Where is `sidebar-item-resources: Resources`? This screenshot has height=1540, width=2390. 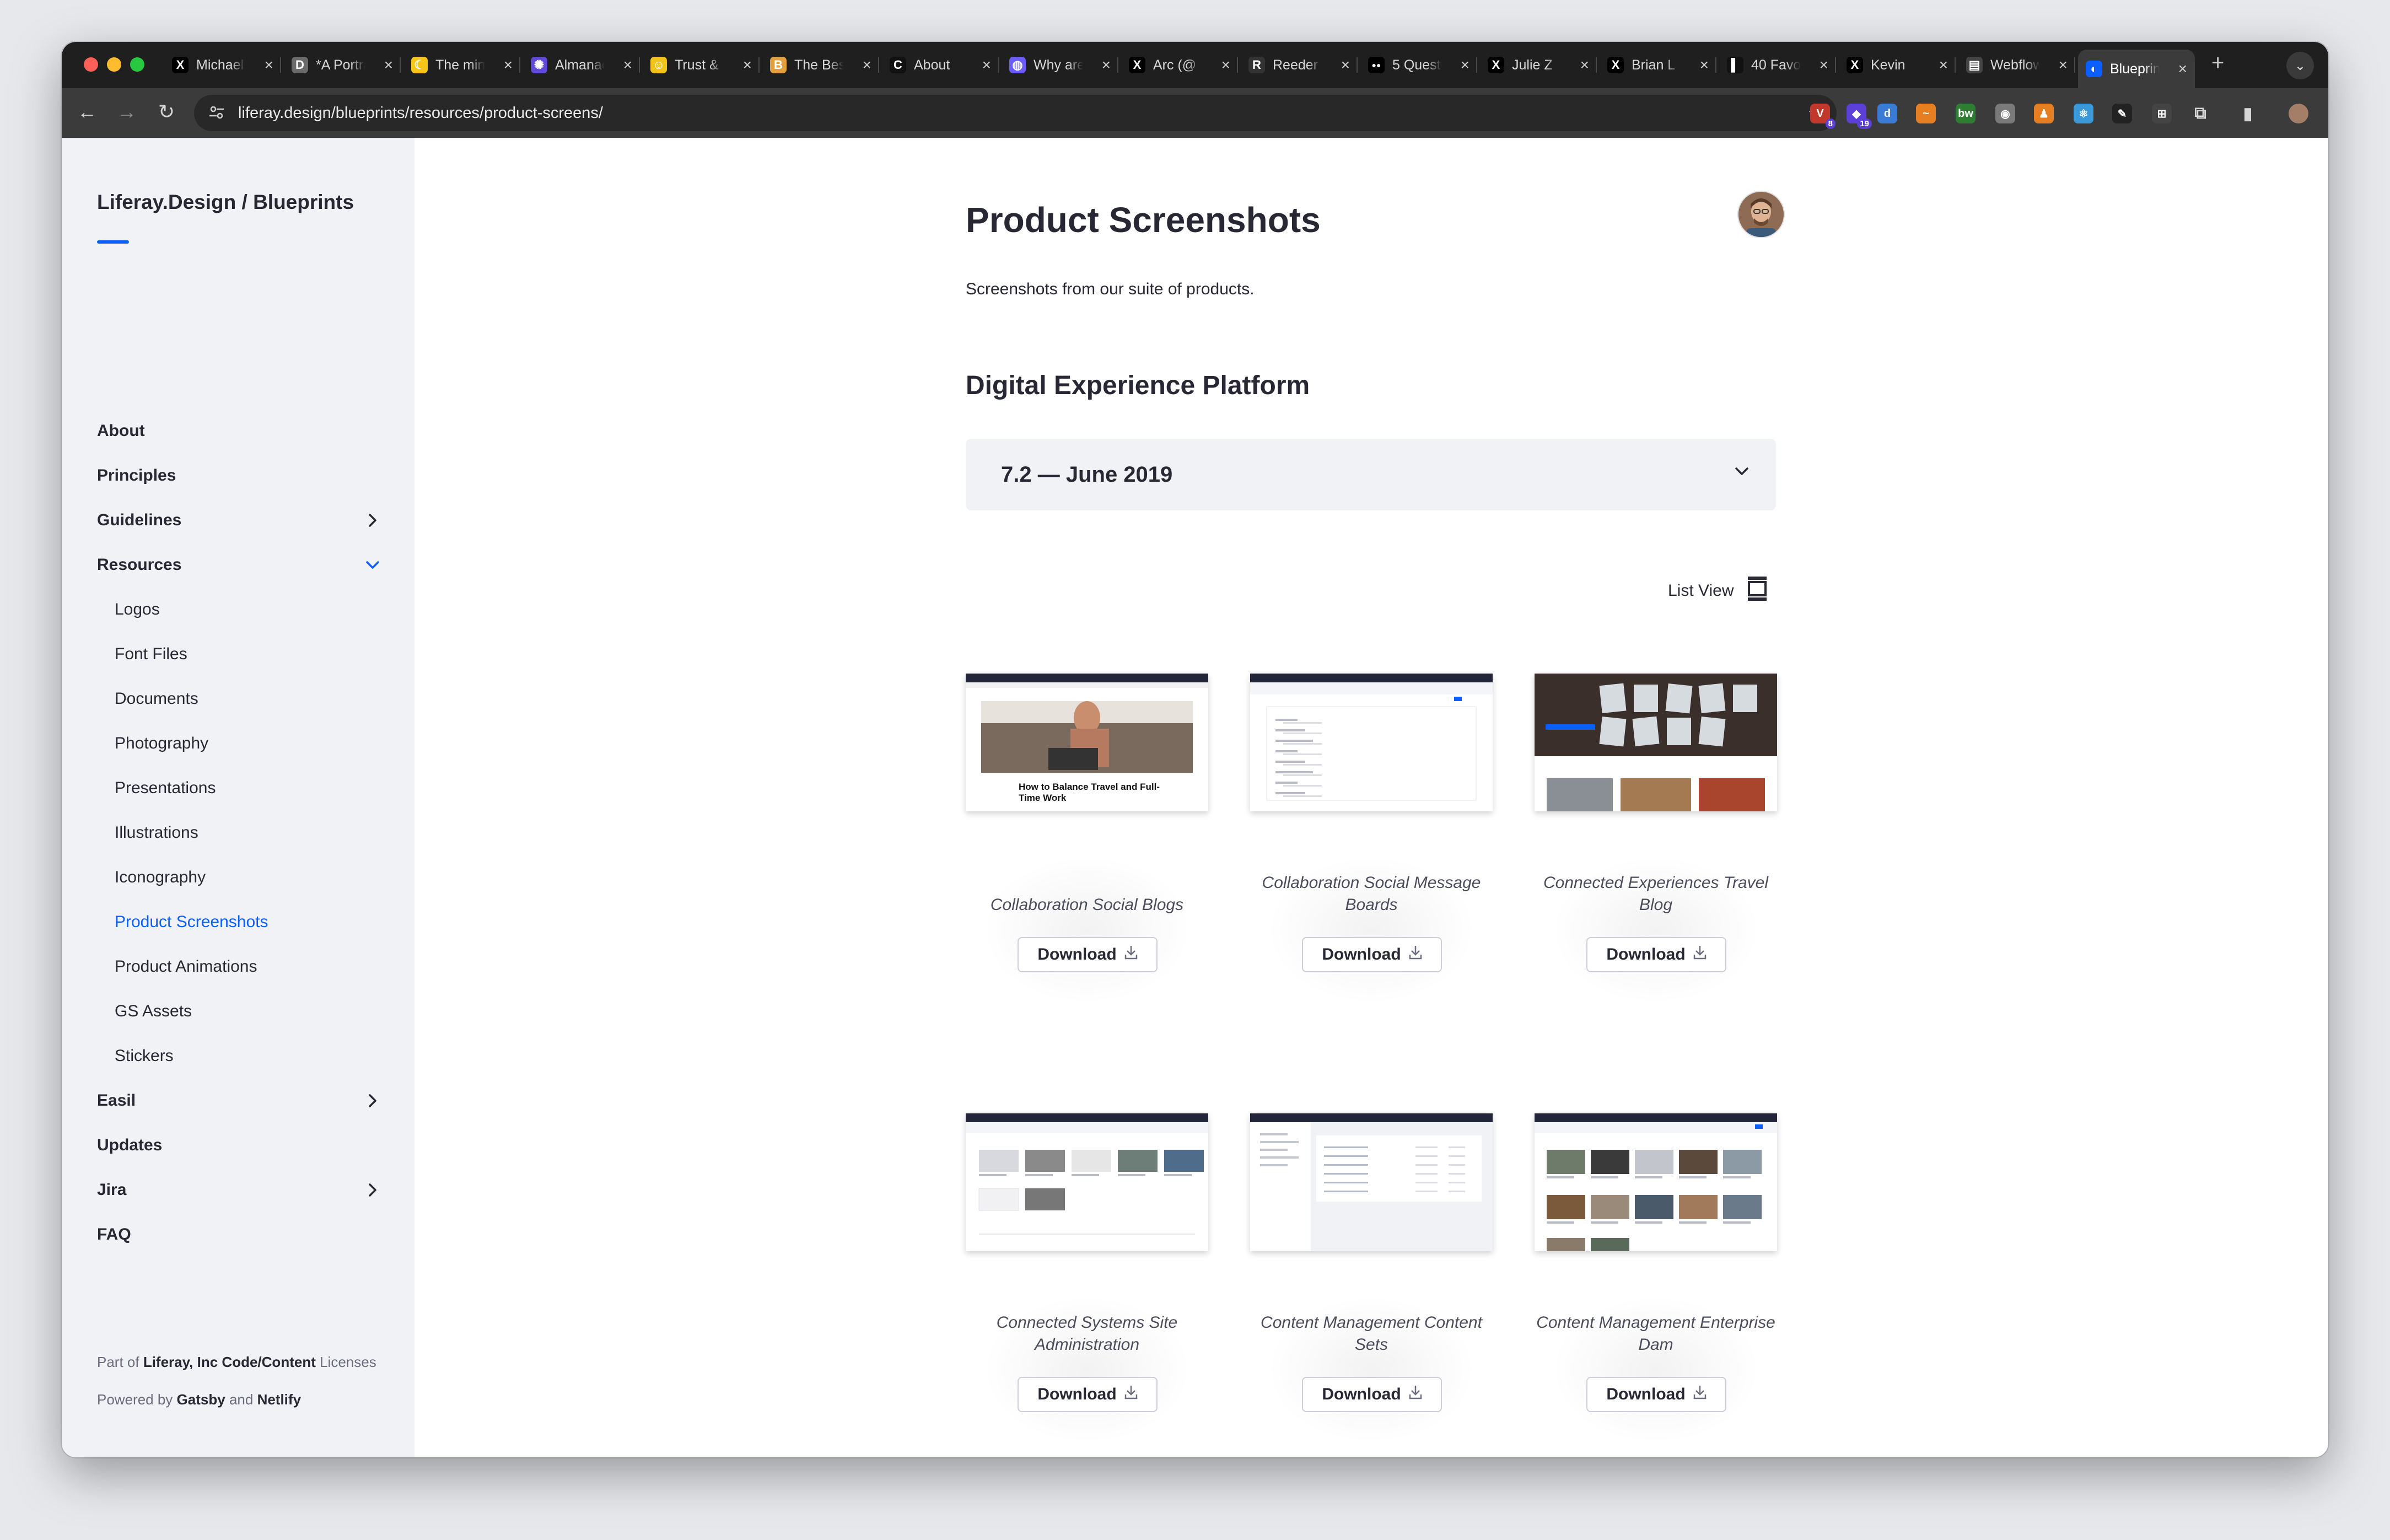 sidebar-item-resources: Resources is located at coordinates (240, 564).